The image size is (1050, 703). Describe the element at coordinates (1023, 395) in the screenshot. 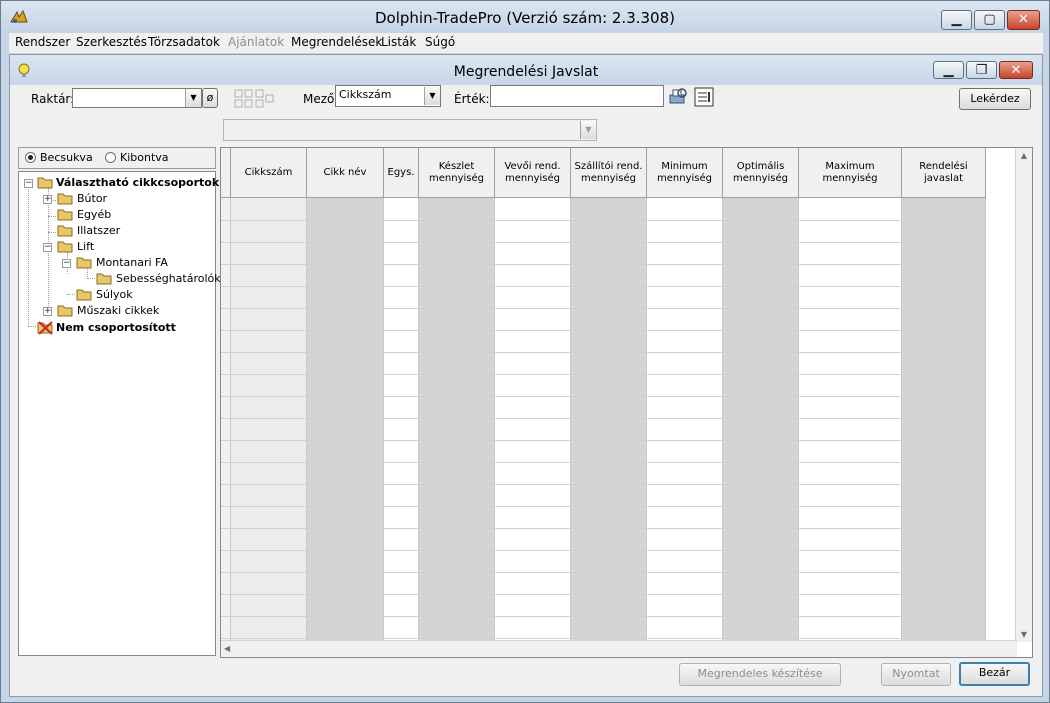

I see `vertical-scrollbar: ▲ ▼` at that location.